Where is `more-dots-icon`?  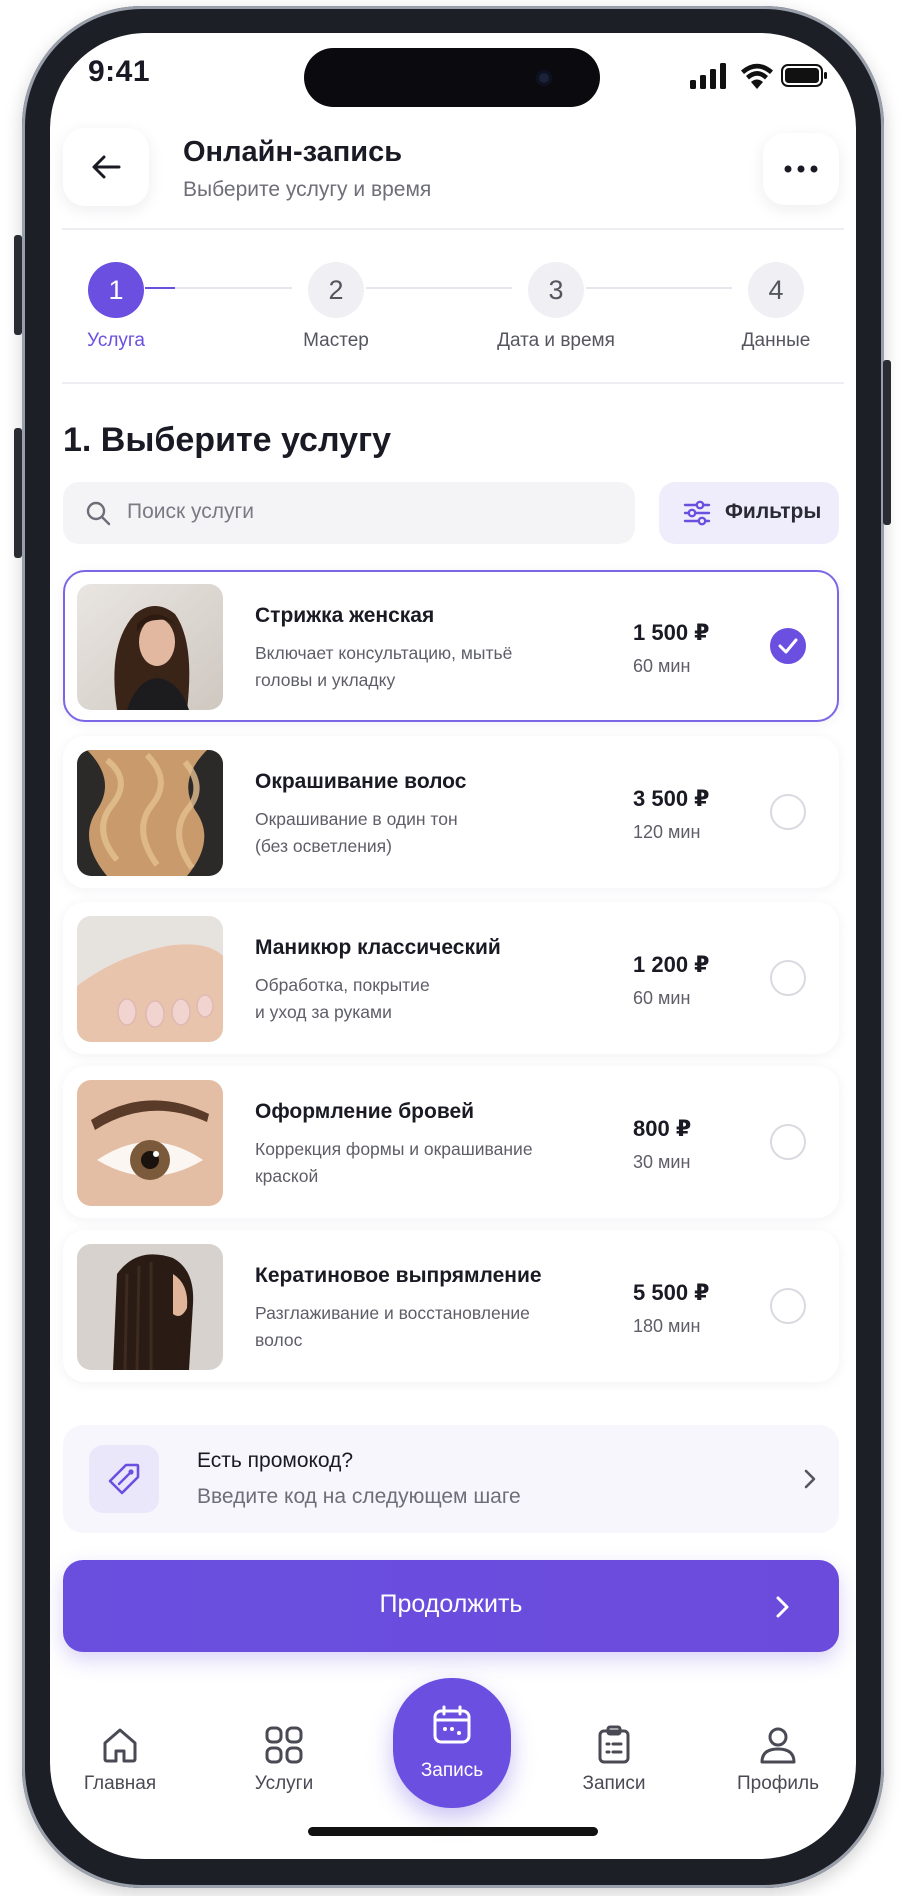 more-dots-icon is located at coordinates (801, 169).